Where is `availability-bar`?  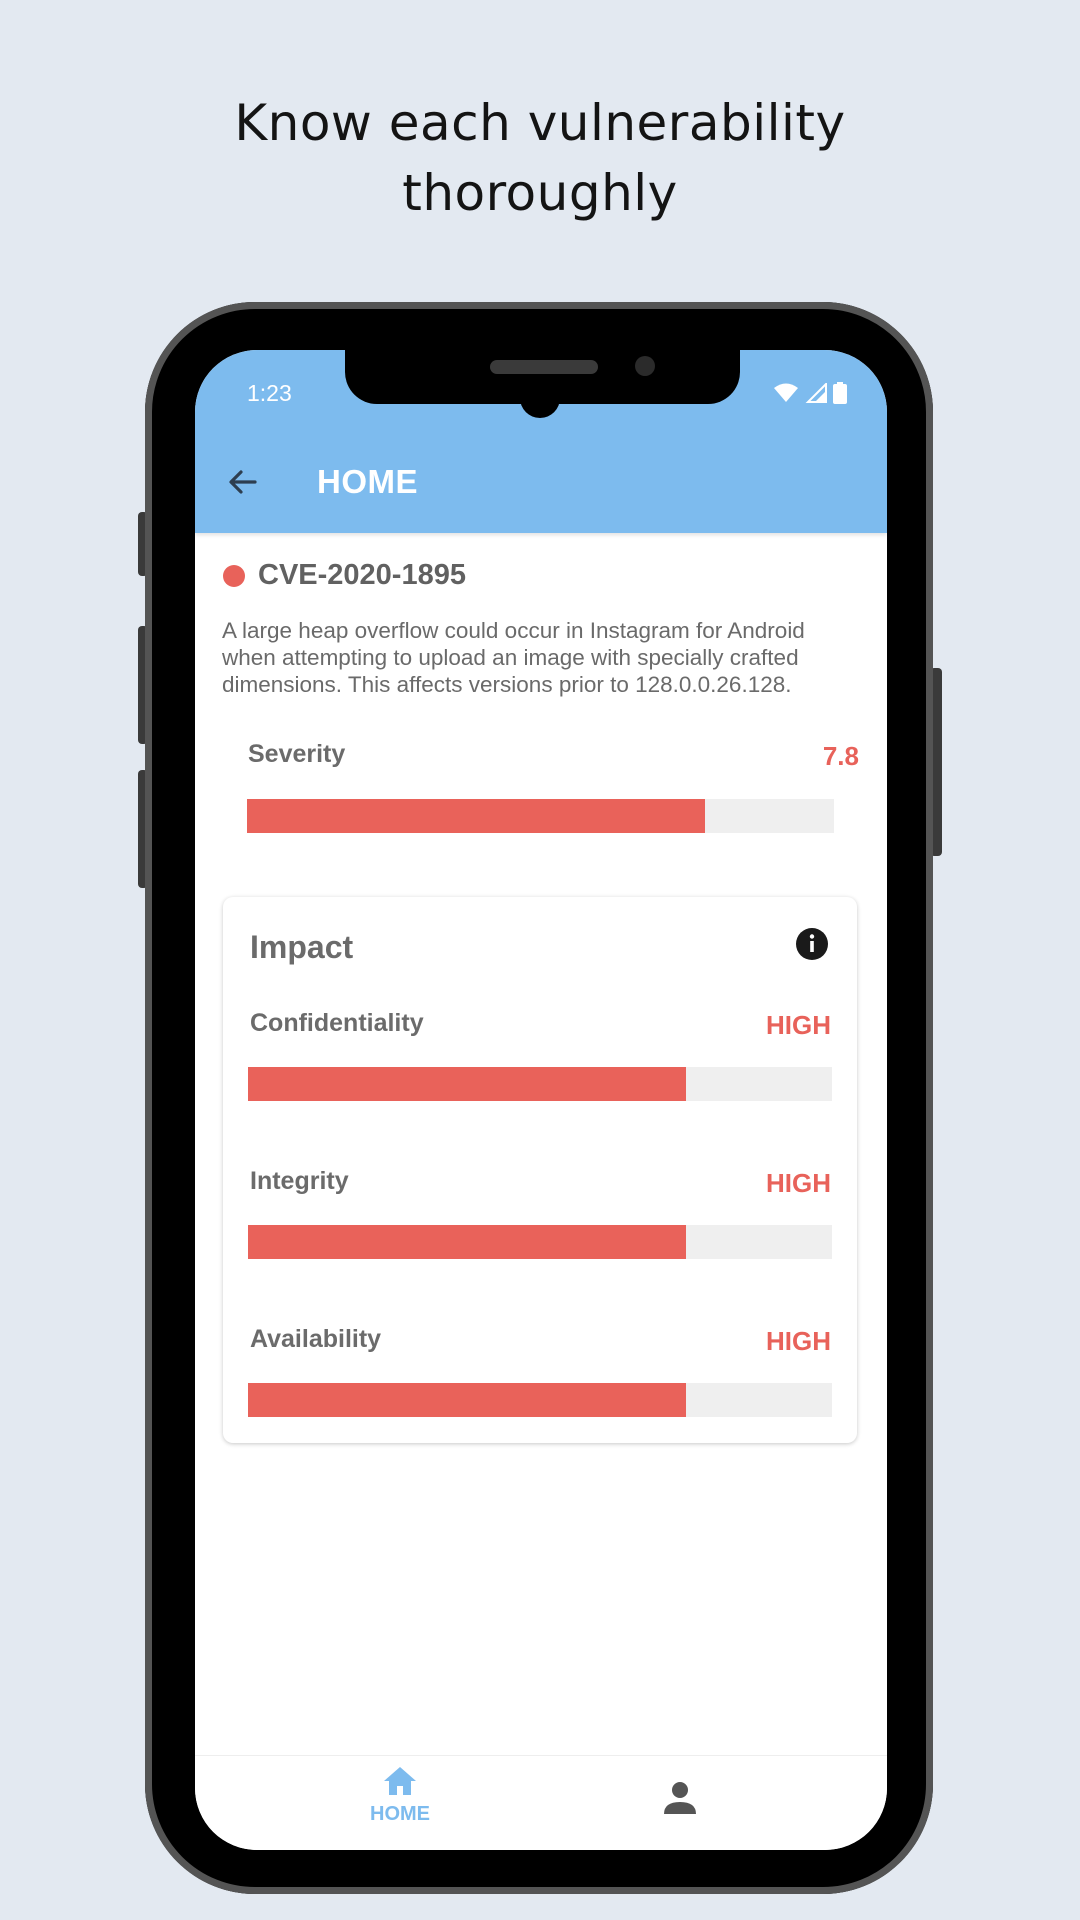 availability-bar is located at coordinates (540, 1400).